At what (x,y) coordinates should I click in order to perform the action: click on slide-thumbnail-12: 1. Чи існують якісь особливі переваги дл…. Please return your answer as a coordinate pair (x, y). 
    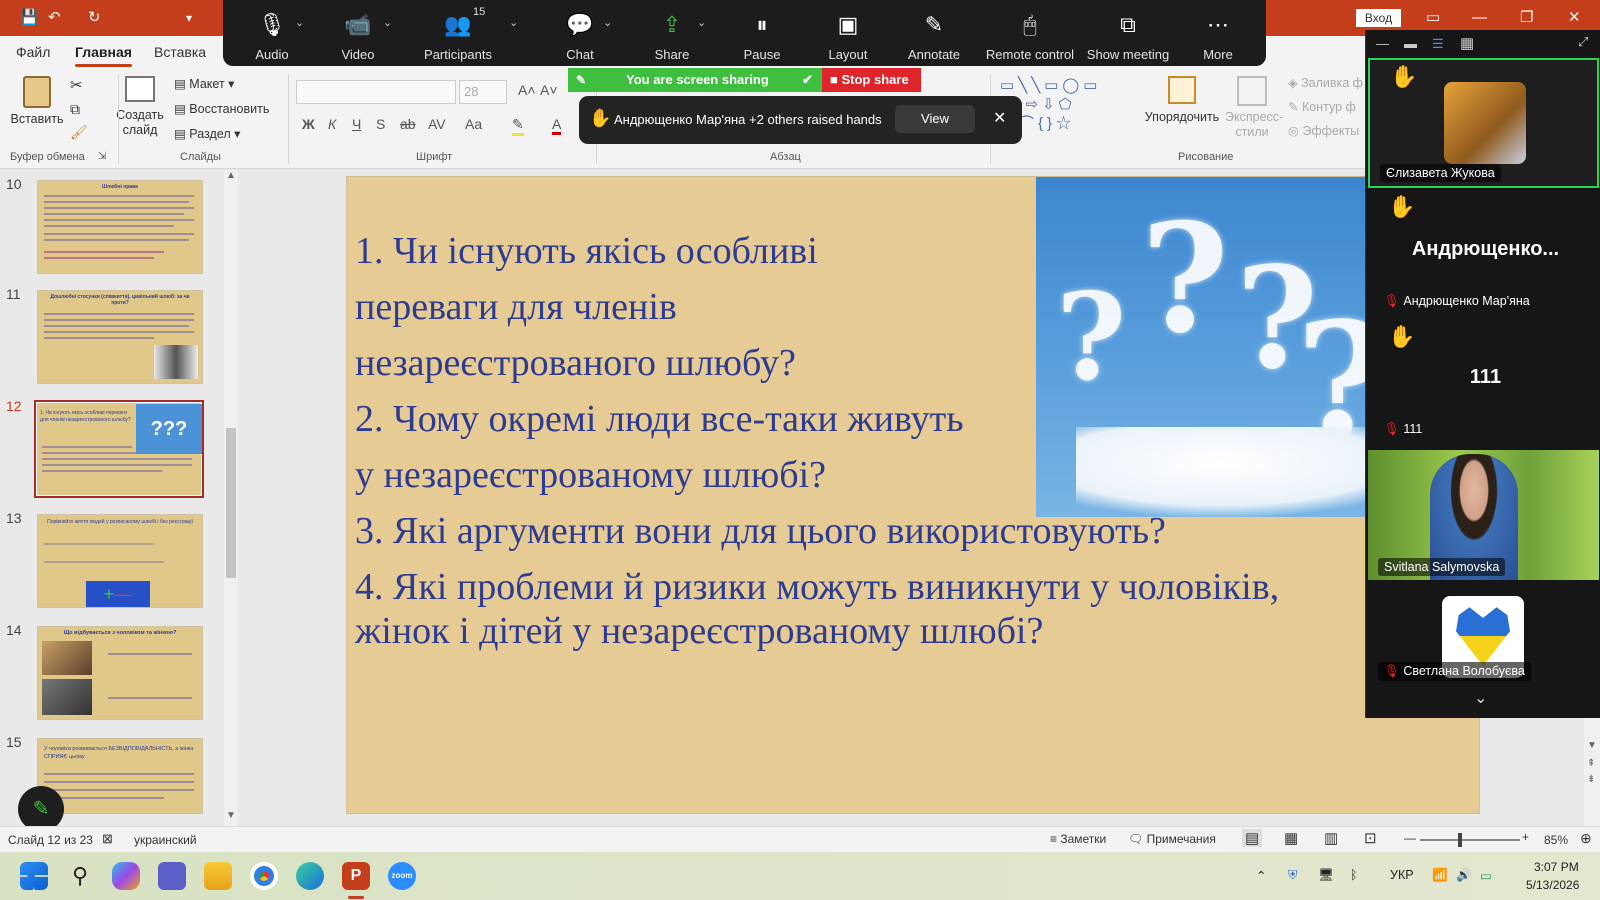
    Looking at the image, I should click on (119, 449).